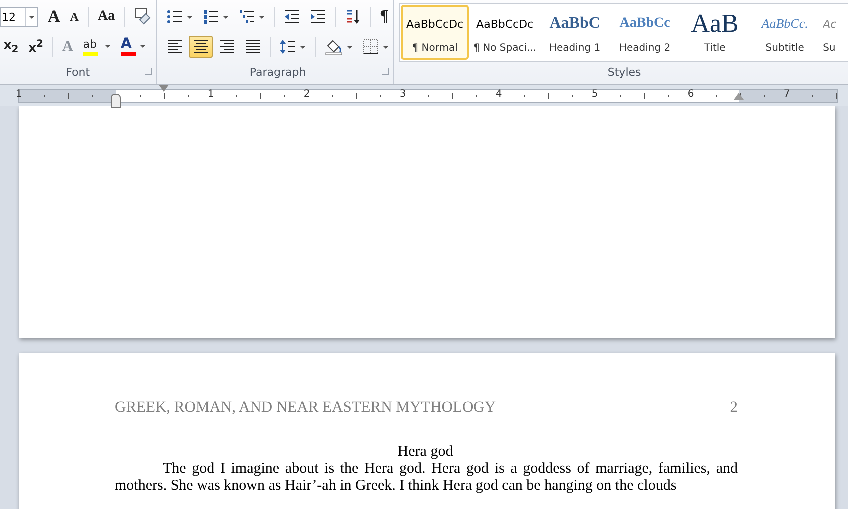 The height and width of the screenshot is (509, 848). Describe the element at coordinates (253, 47) in the screenshot. I see `justify-icon` at that location.